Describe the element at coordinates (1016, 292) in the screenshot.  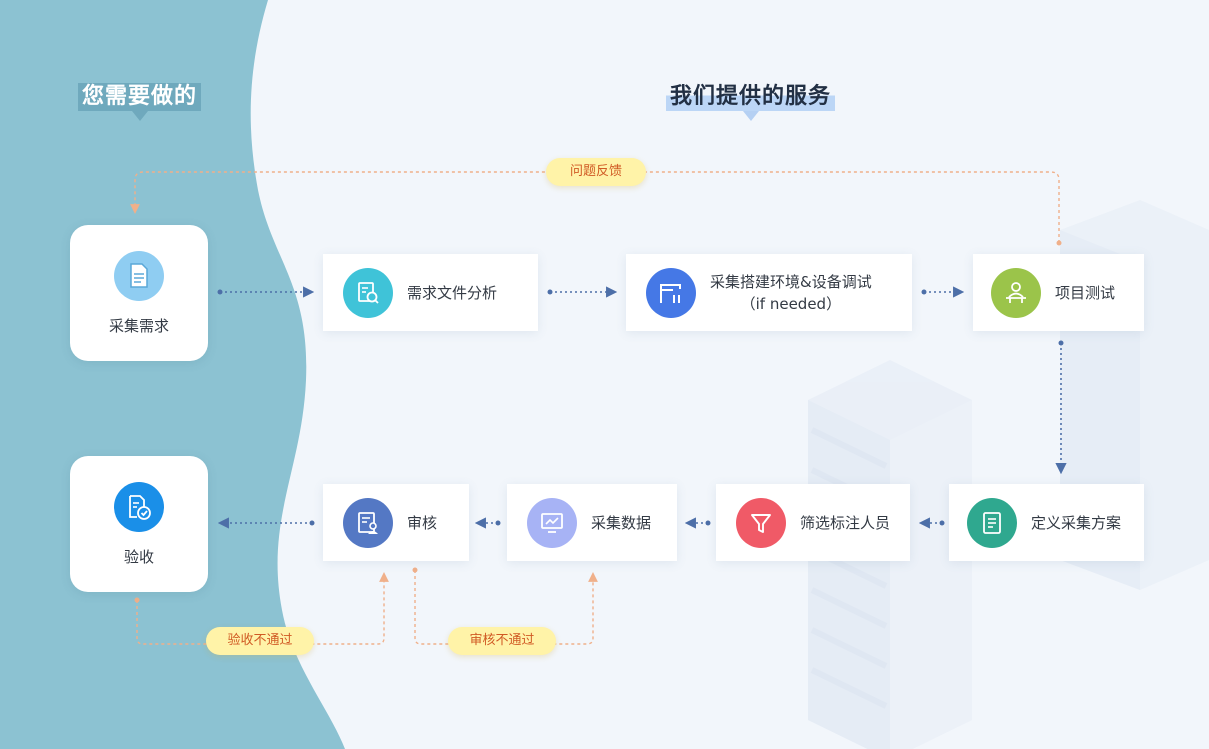
I see `tester-desk-icon` at that location.